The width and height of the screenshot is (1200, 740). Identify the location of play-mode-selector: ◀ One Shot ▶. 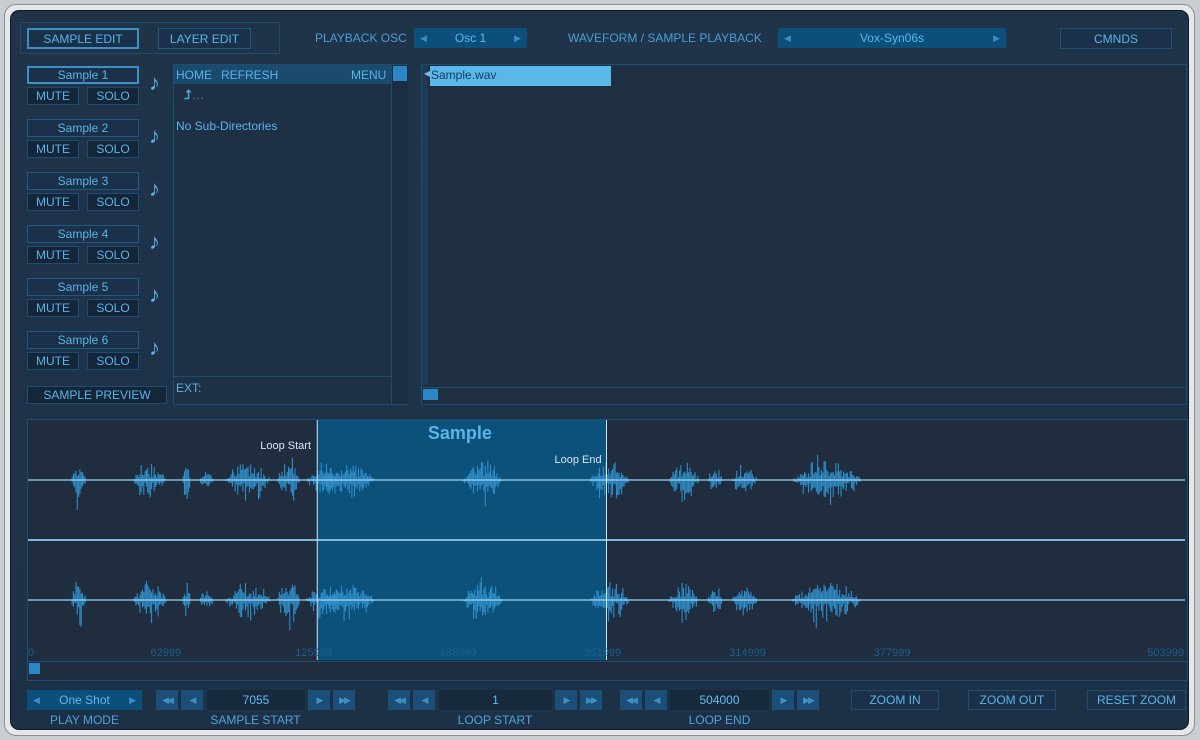
(84, 700).